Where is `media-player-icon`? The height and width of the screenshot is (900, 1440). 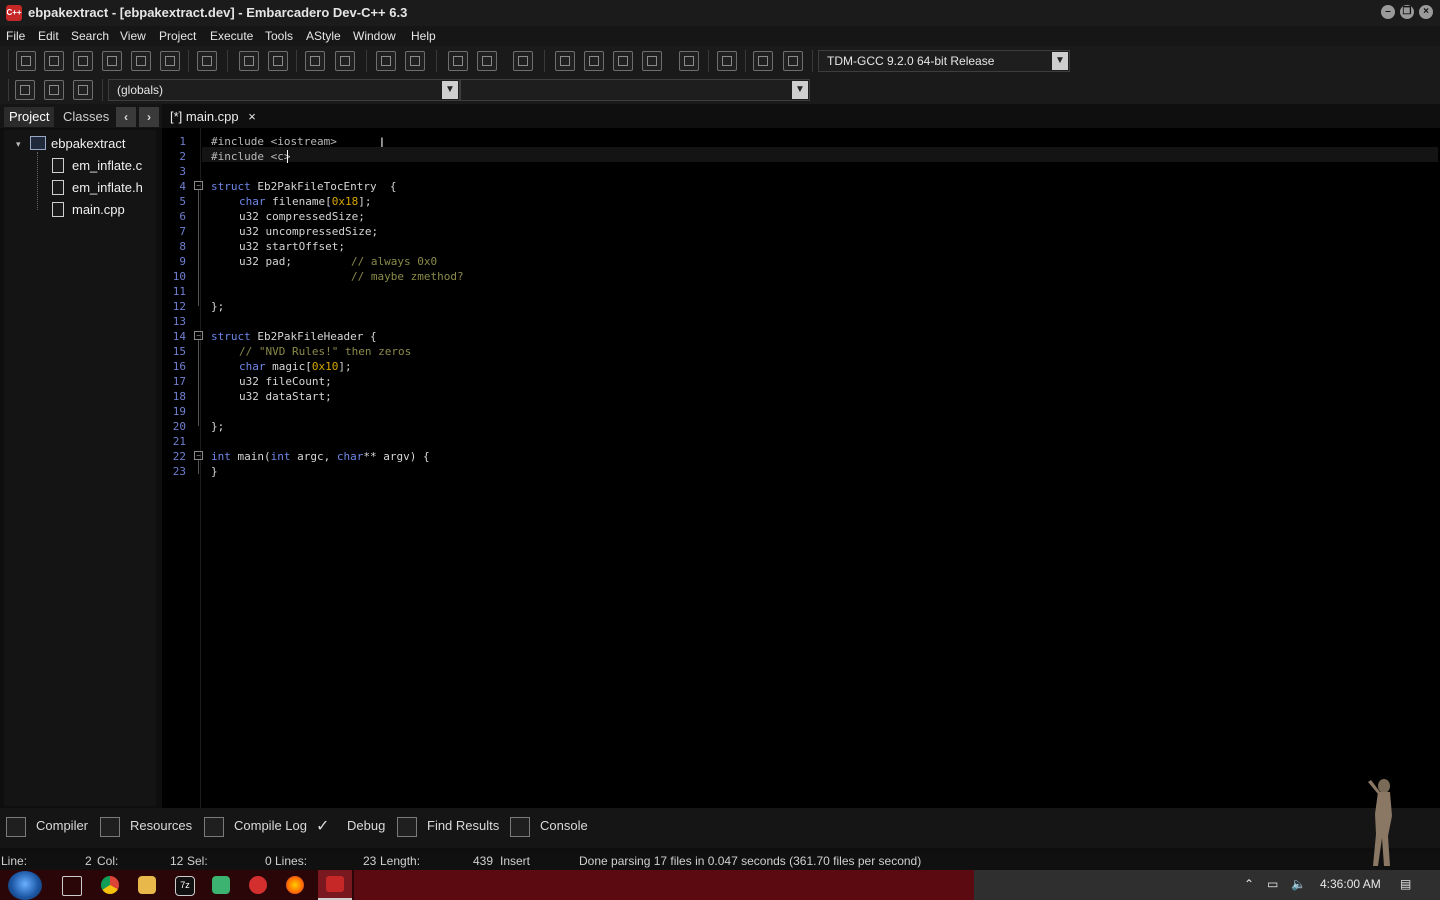
media-player-icon is located at coordinates (258, 885).